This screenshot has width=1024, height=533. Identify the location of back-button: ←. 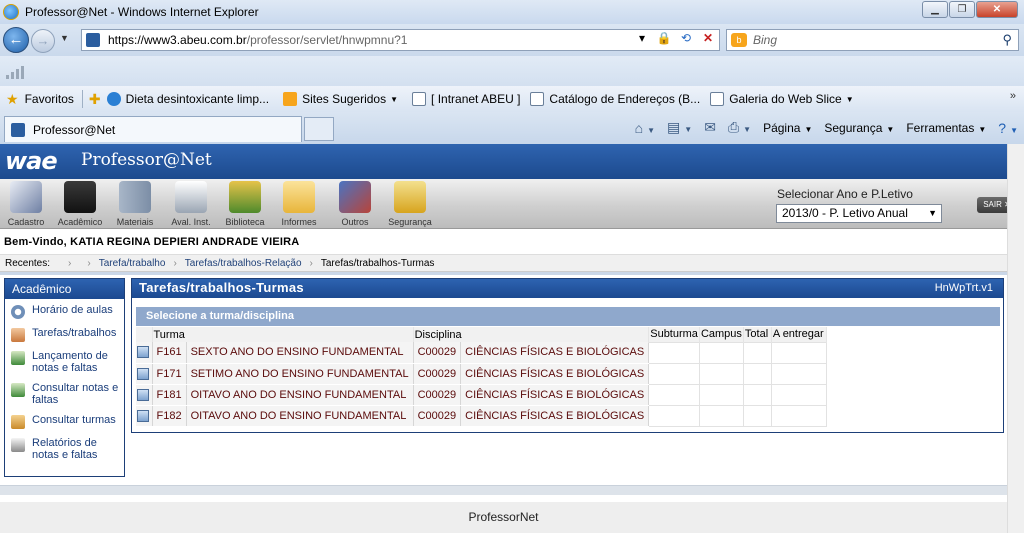
(16, 40).